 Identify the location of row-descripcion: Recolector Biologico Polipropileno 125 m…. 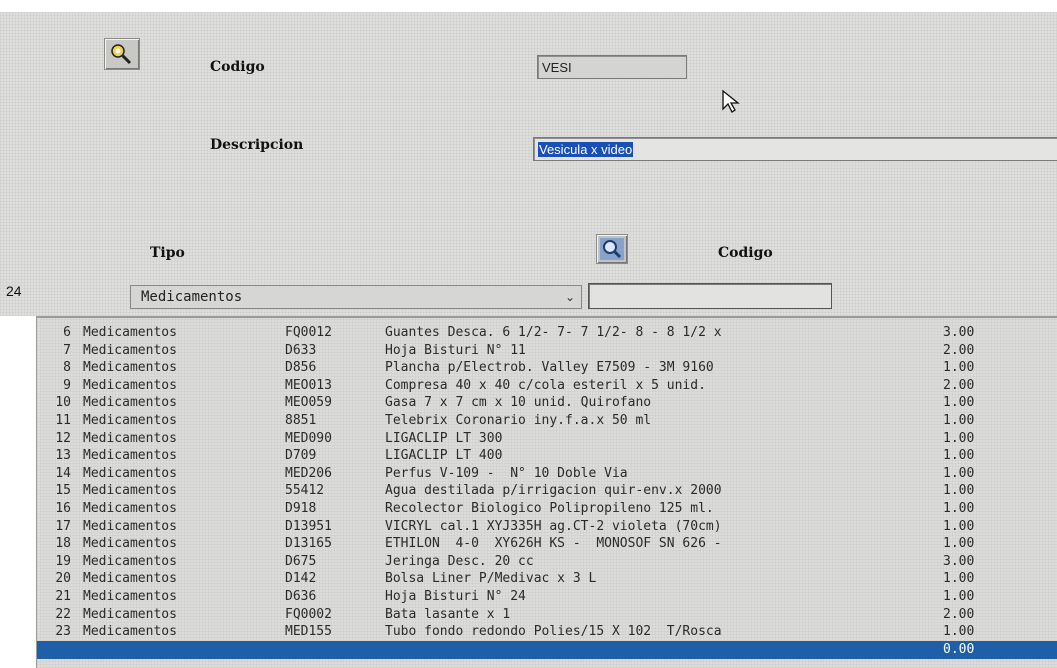
(549, 508).